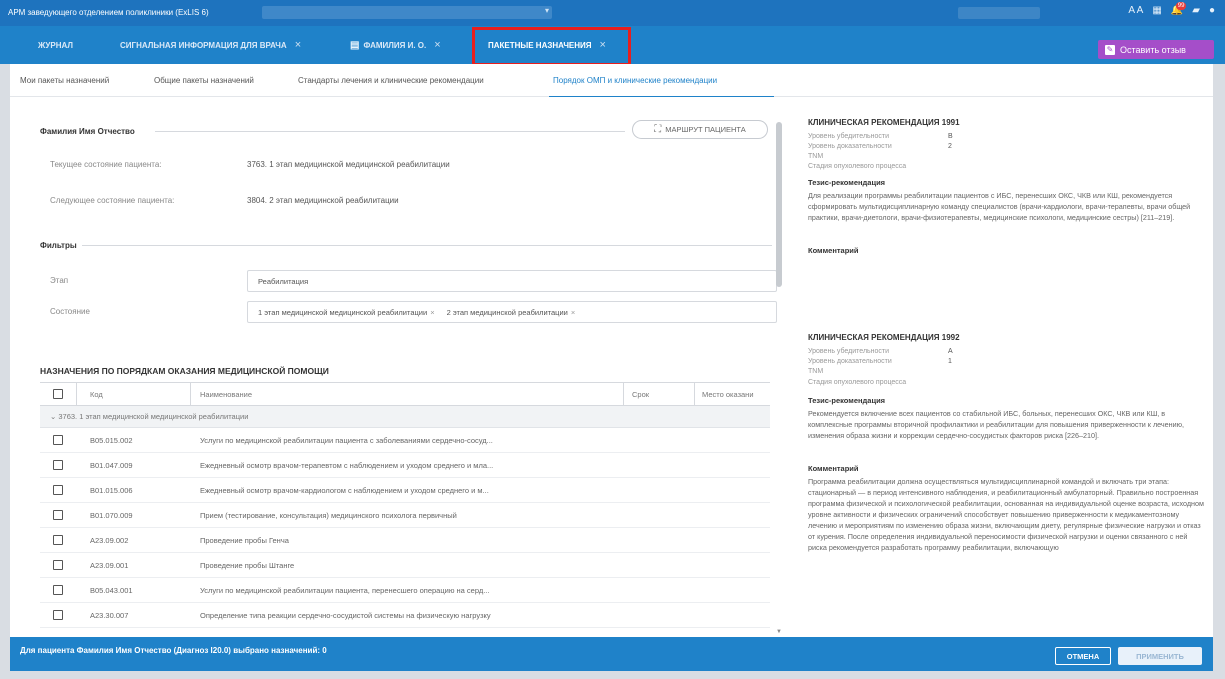  Describe the element at coordinates (512, 281) in the screenshot. I see `stage-filter-select: Реабилитация` at that location.